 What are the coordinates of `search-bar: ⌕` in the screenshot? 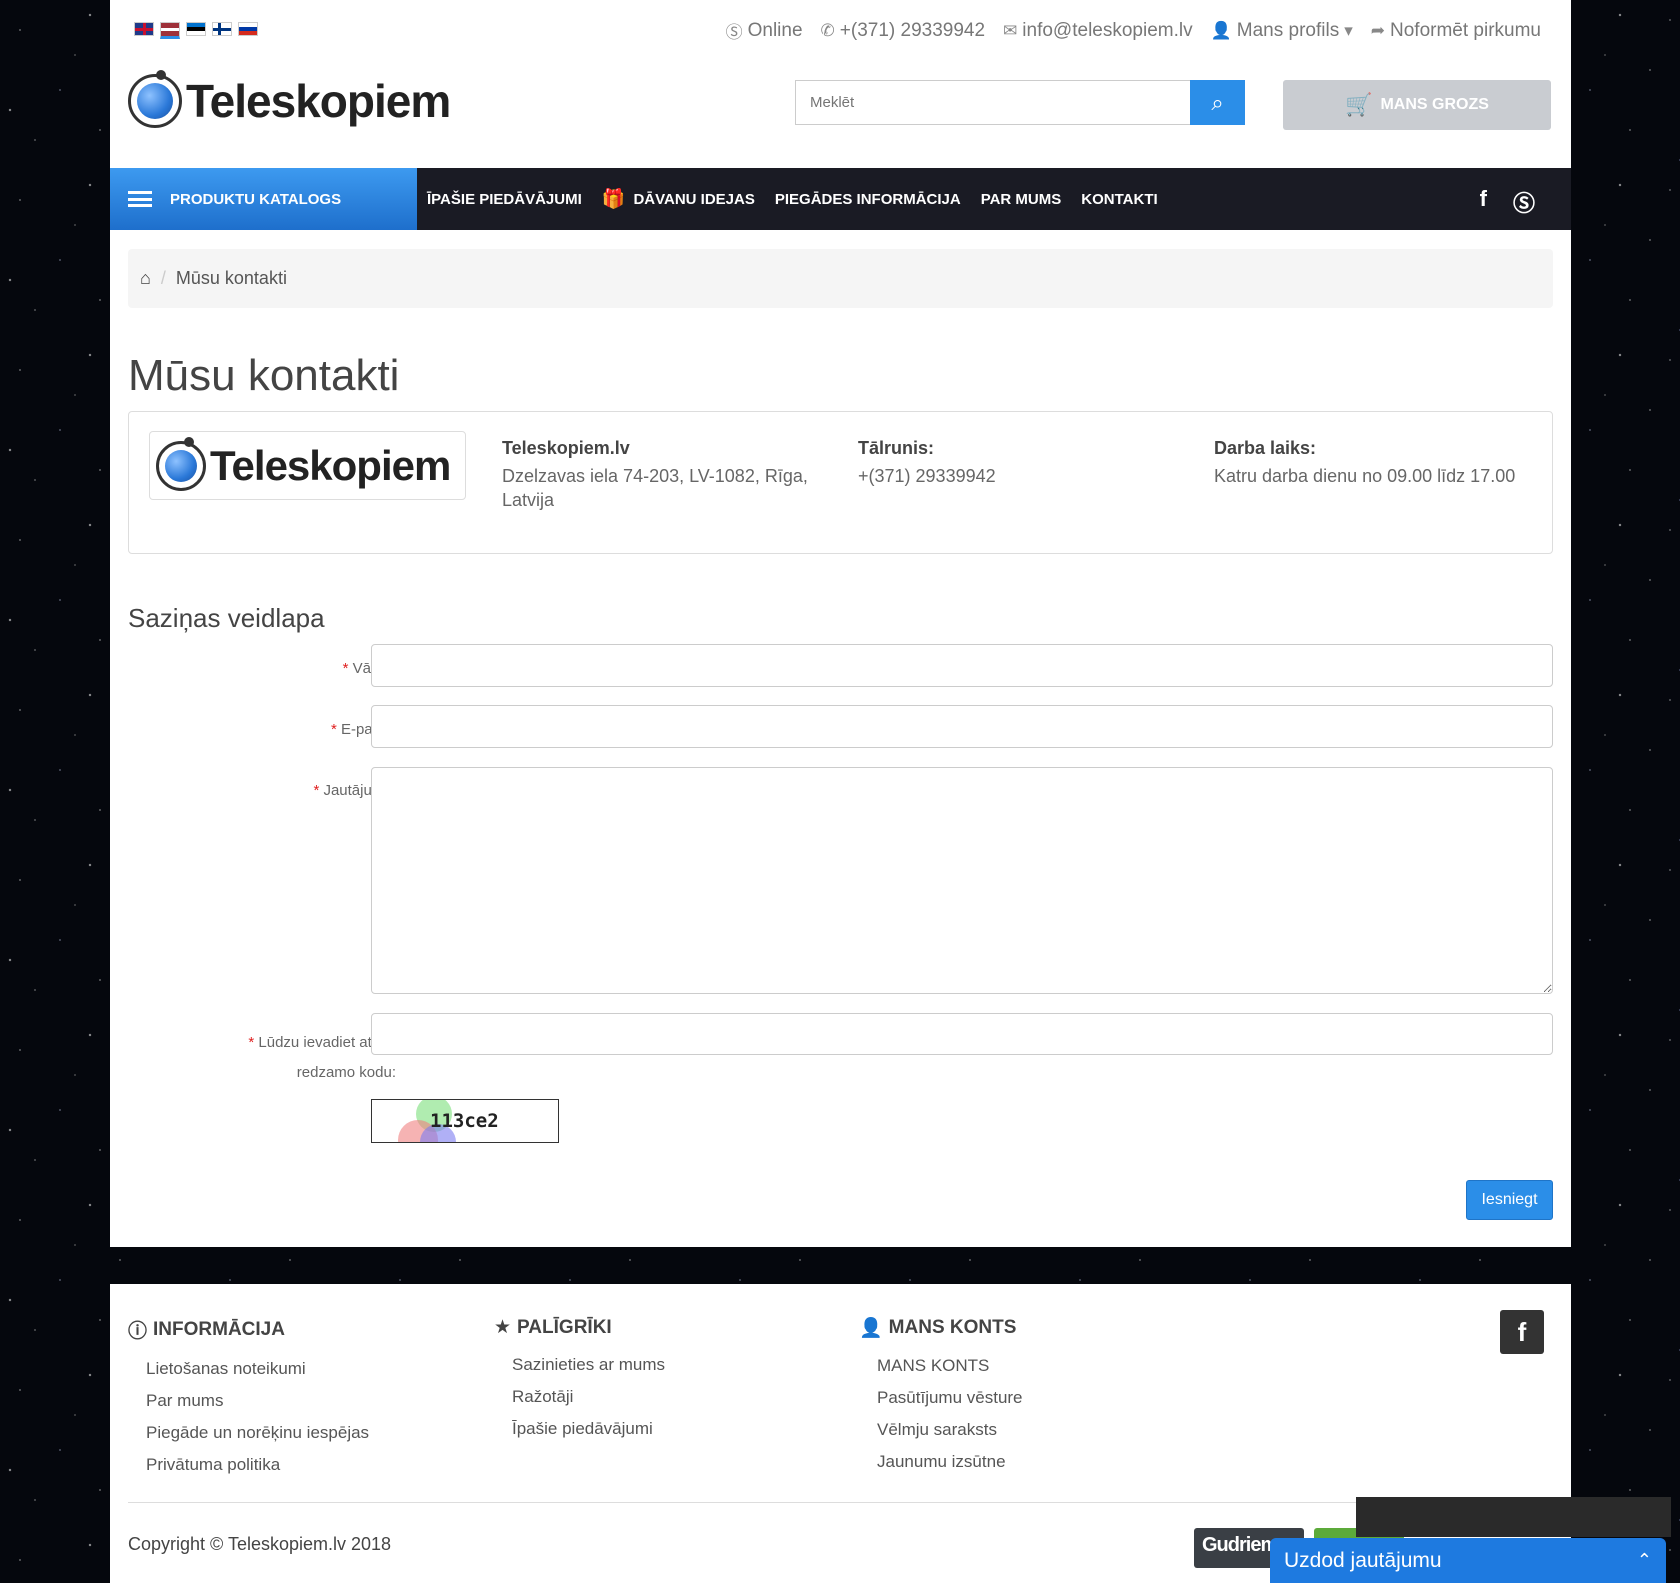 It's located at (1020, 102).